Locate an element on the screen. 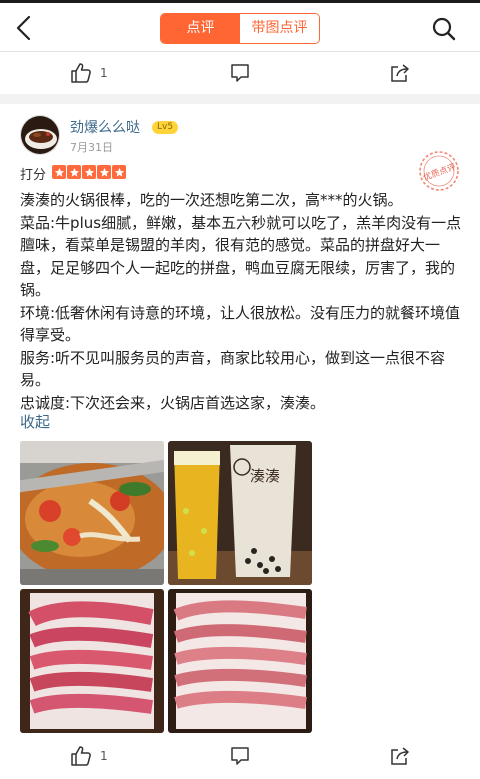 The width and height of the screenshot is (480, 779). beef-slices-photo is located at coordinates (92, 661).